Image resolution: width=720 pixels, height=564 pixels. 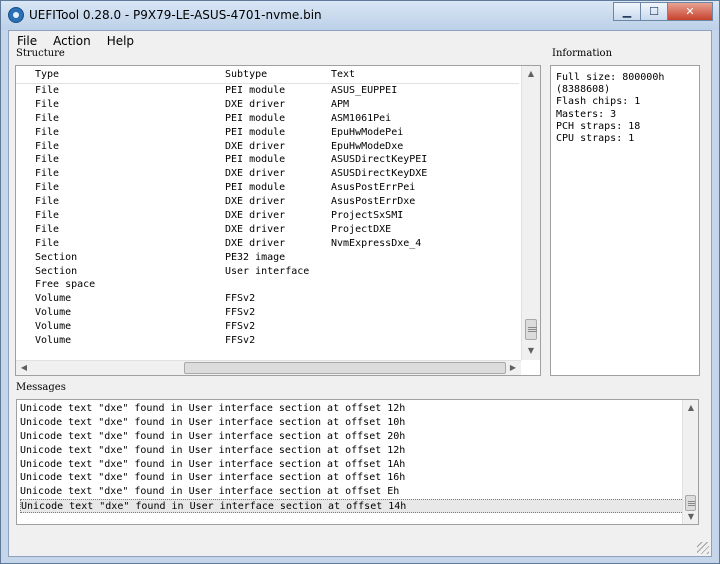 I want to click on scroll-left-arrow-icon: ◀, so click(x=24, y=368).